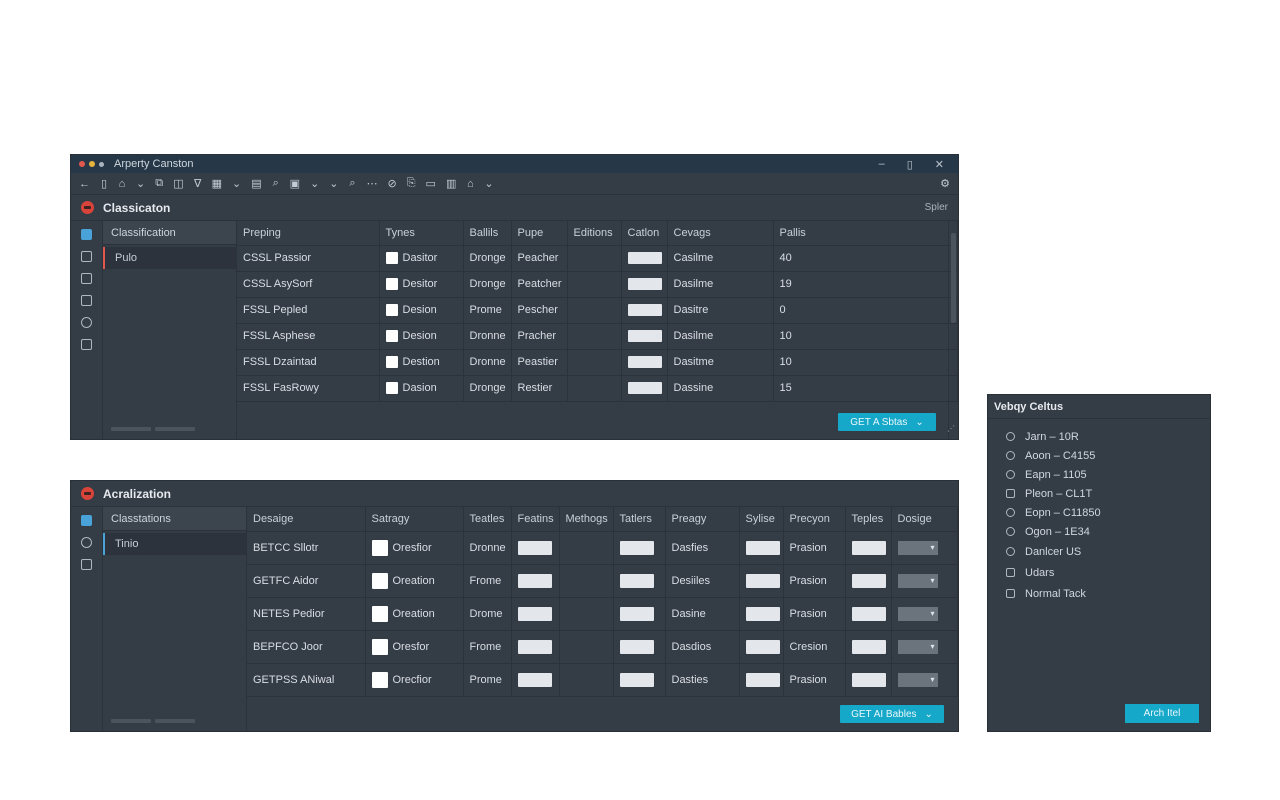 Image resolution: width=1280 pixels, height=800 pixels. I want to click on page-icon: ▯, so click(104, 183).